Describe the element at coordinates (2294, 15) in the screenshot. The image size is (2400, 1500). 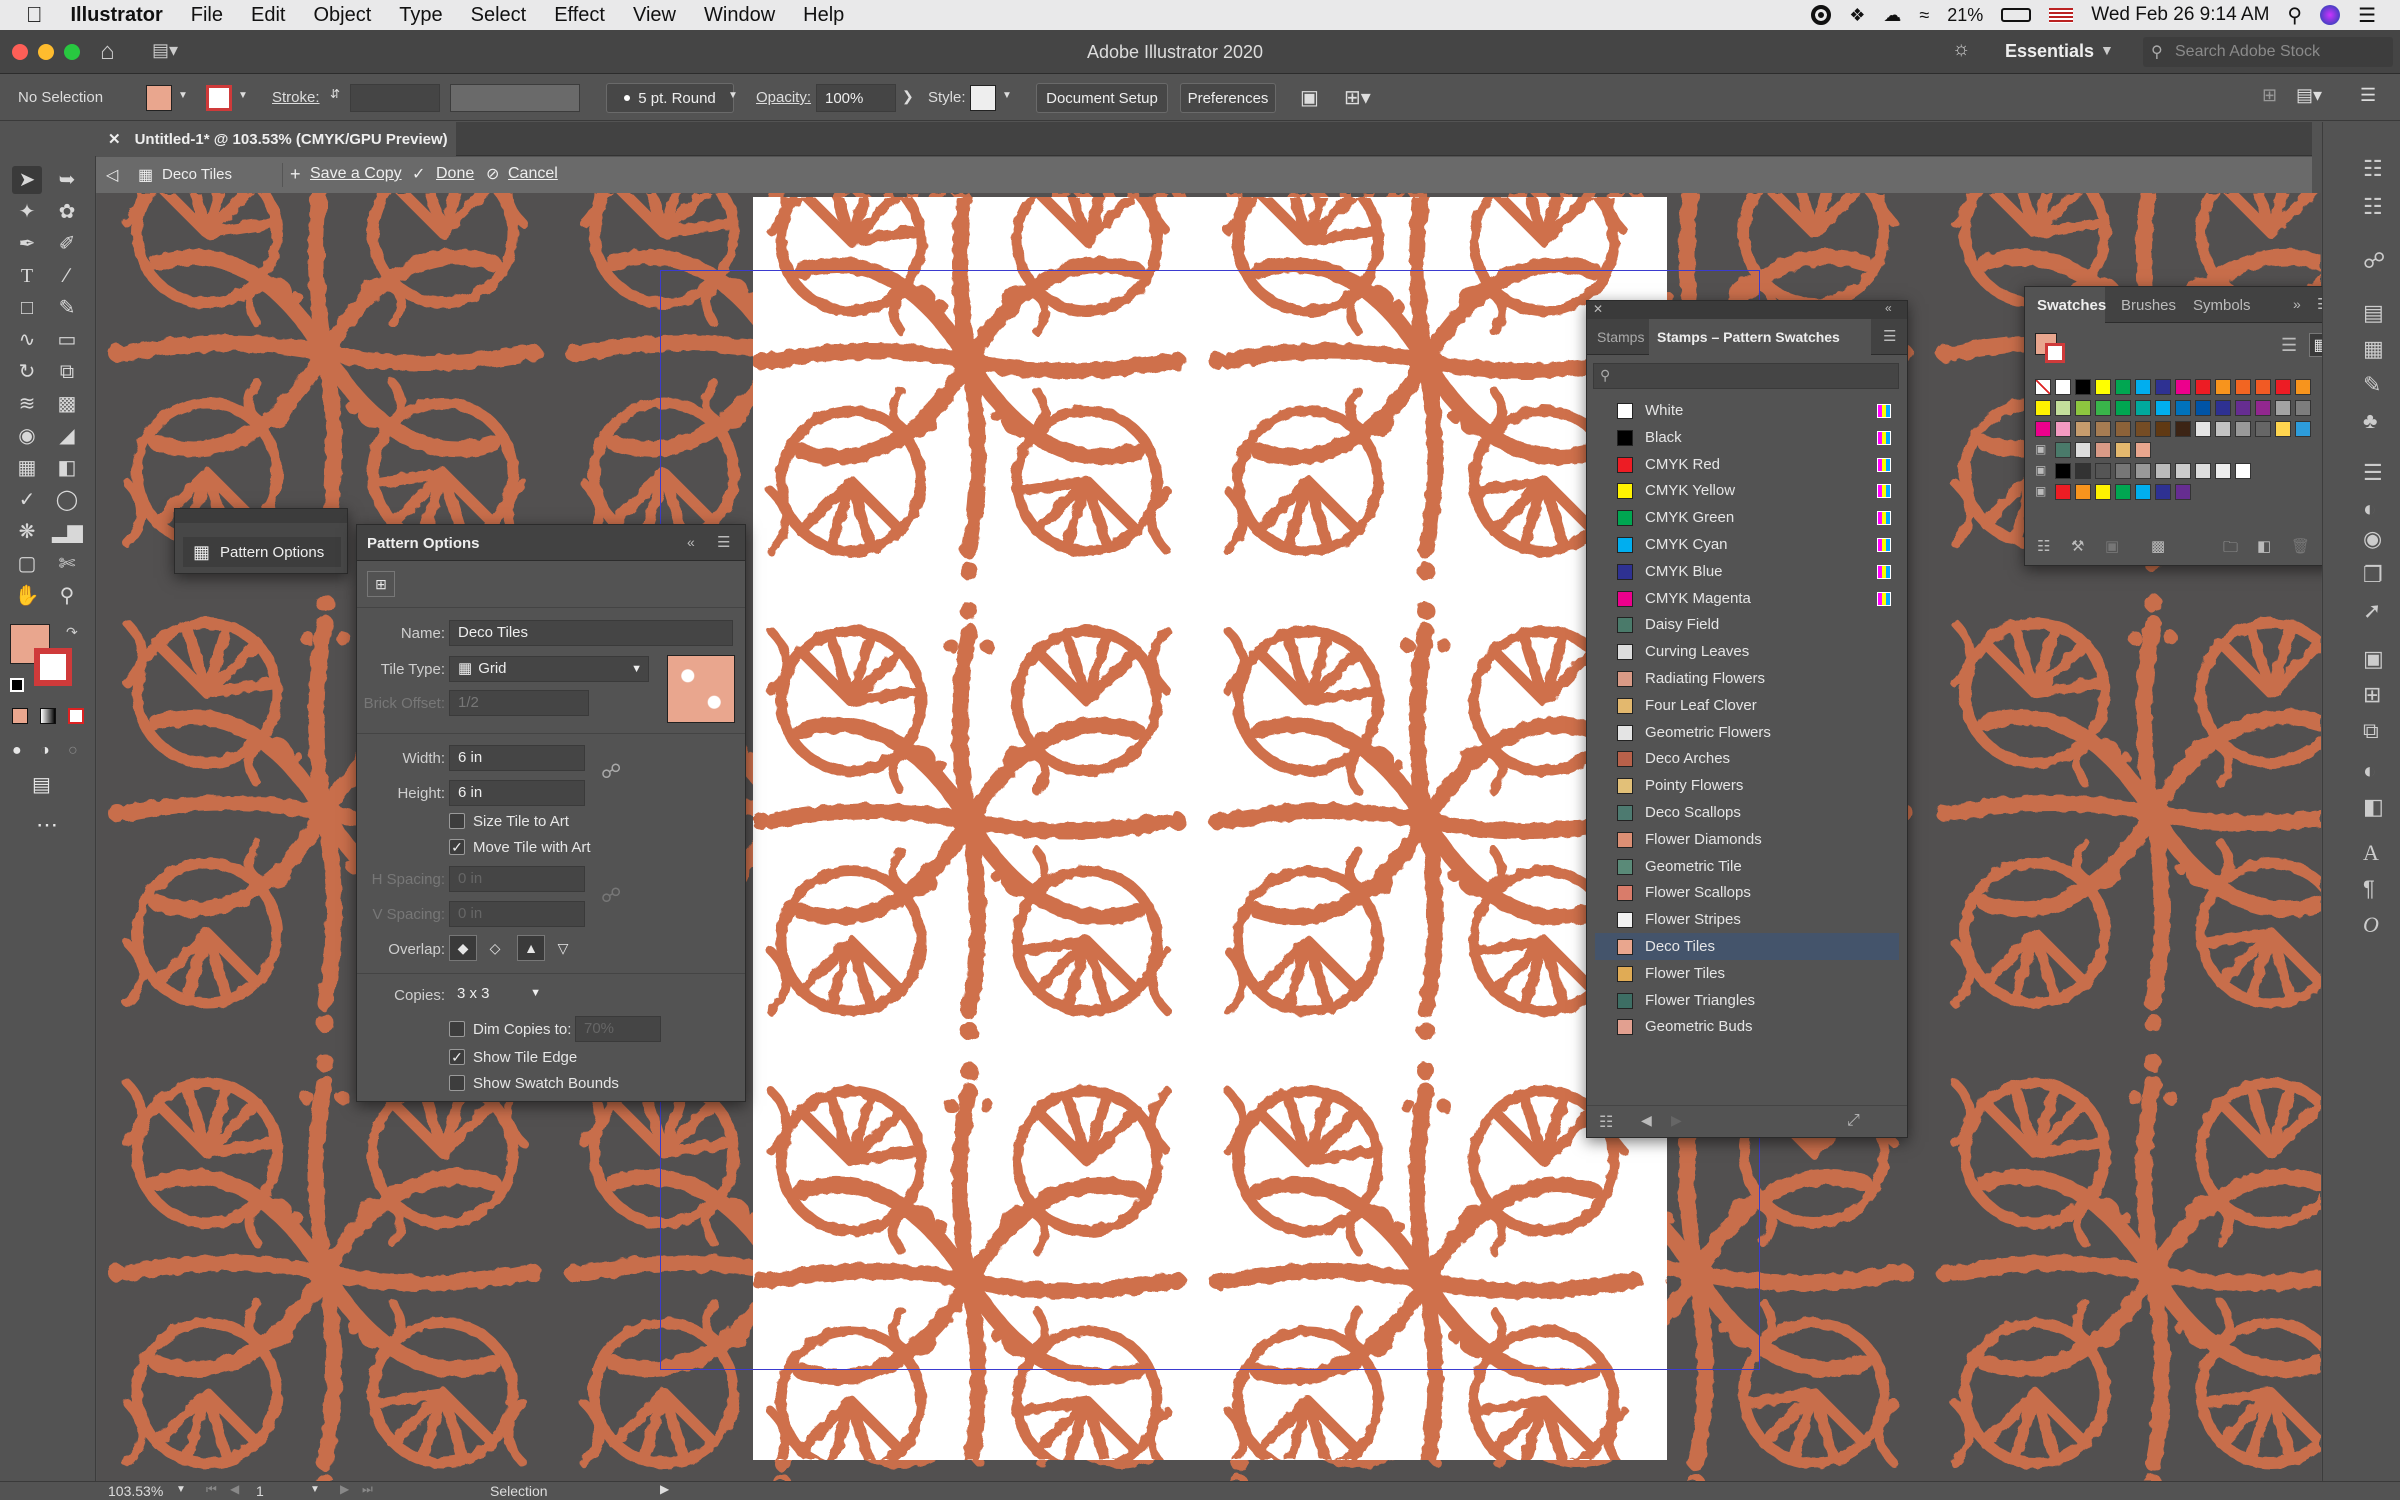
I see `spotlight-icon: ⚲` at that location.